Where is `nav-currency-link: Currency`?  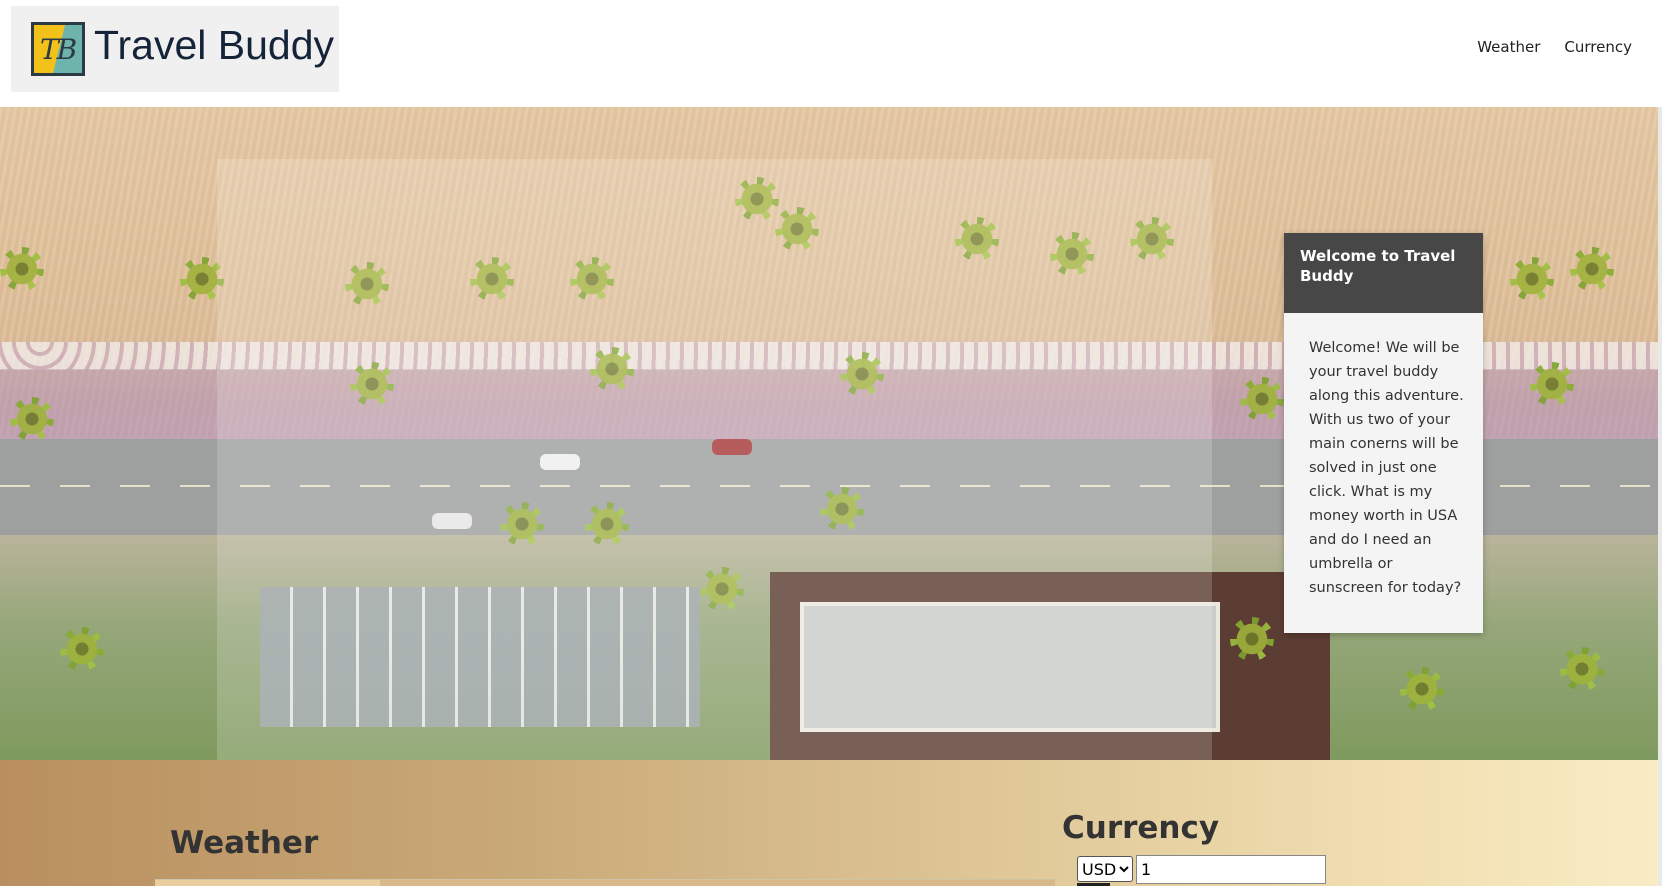
nav-currency-link: Currency is located at coordinates (1598, 47).